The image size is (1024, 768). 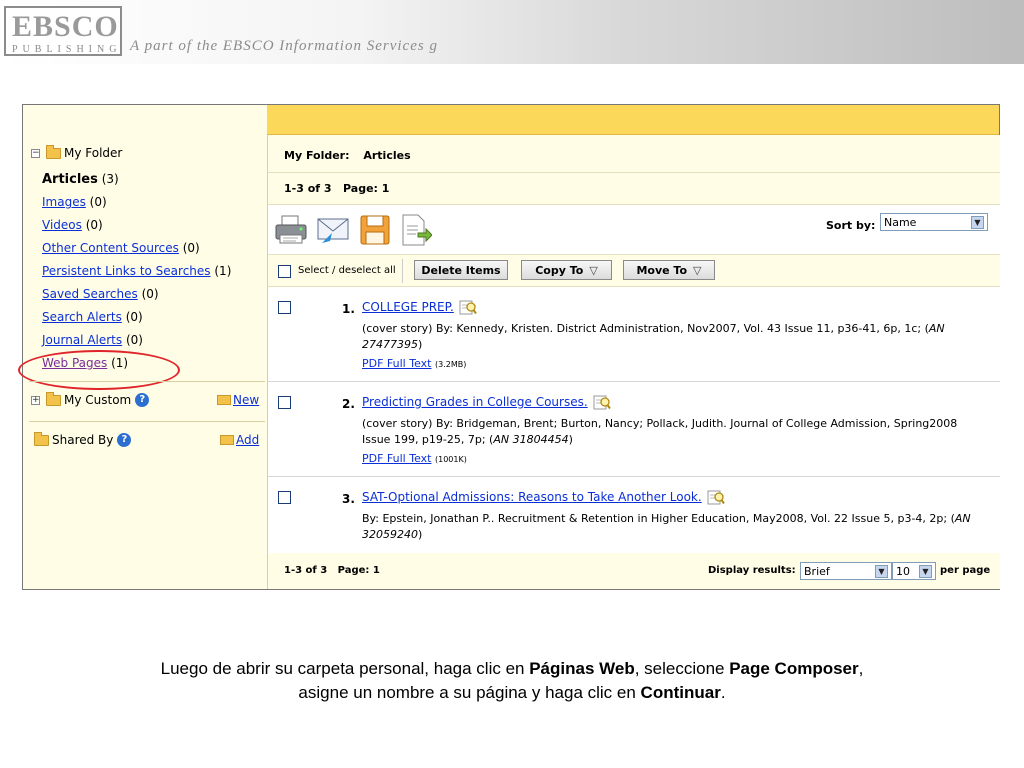 I want to click on result-title-link: Predicting Grades in College Courses., so click(x=486, y=402).